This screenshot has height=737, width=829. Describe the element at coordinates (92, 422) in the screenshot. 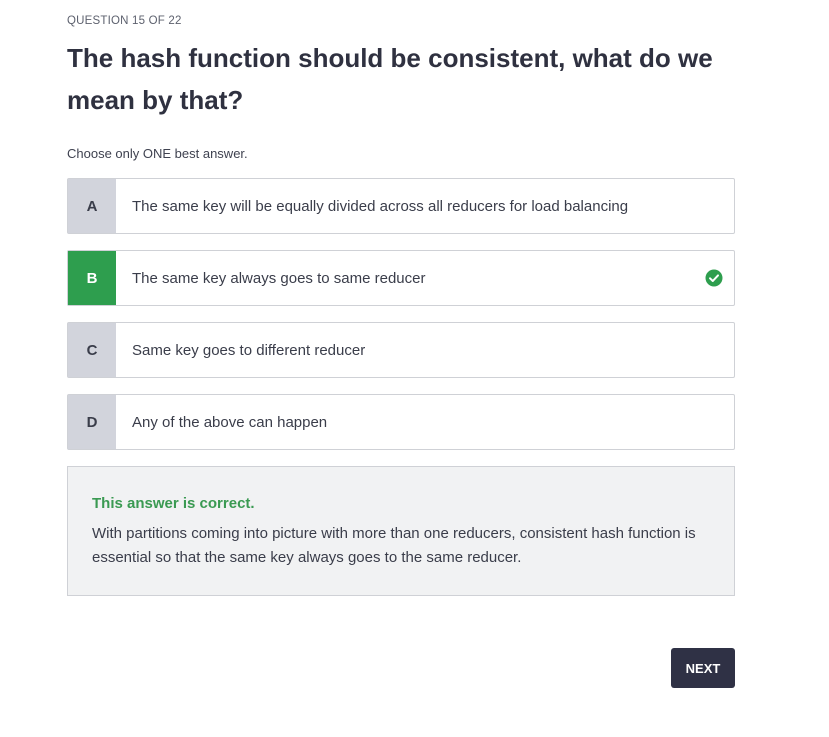

I see `option-letter: D` at that location.